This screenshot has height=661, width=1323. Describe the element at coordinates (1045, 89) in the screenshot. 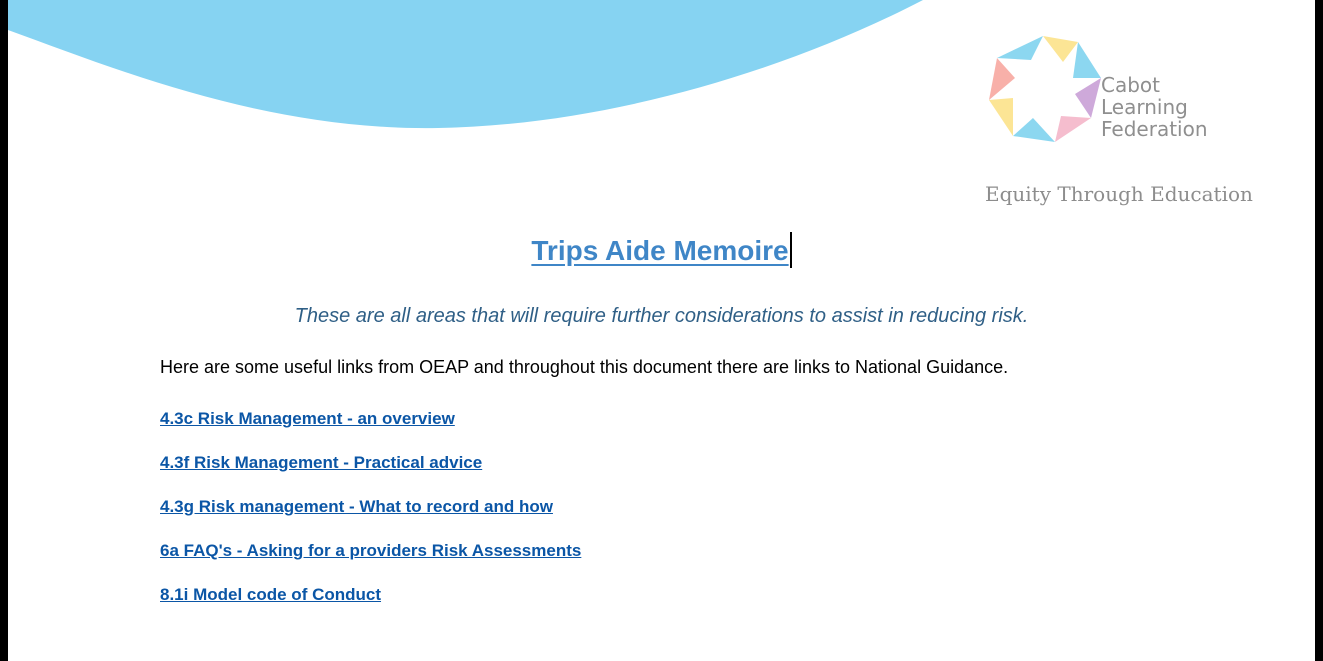

I see `logo-mark-icon` at that location.